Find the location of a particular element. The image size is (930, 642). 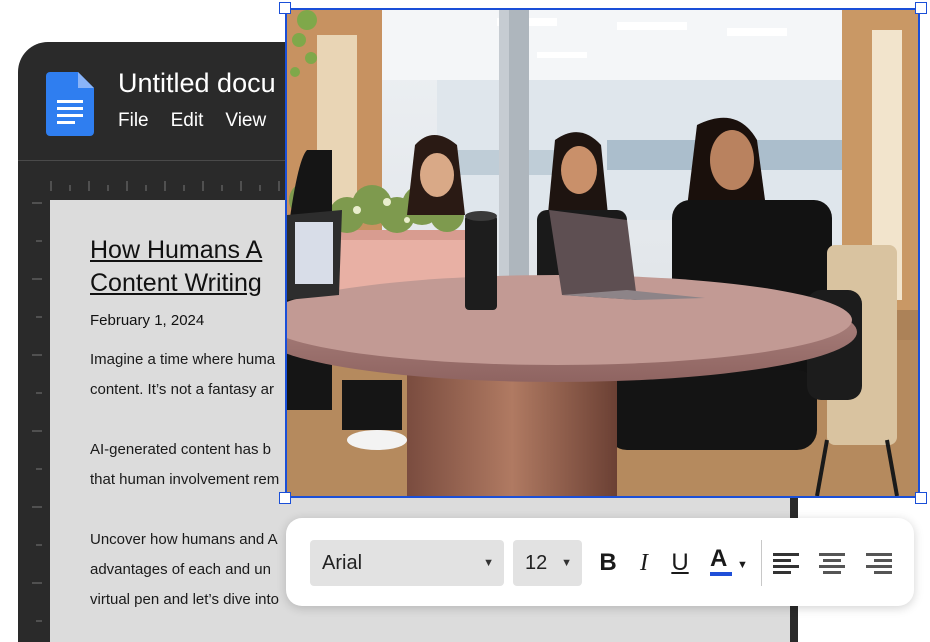

menu-view: View is located at coordinates (245, 121).